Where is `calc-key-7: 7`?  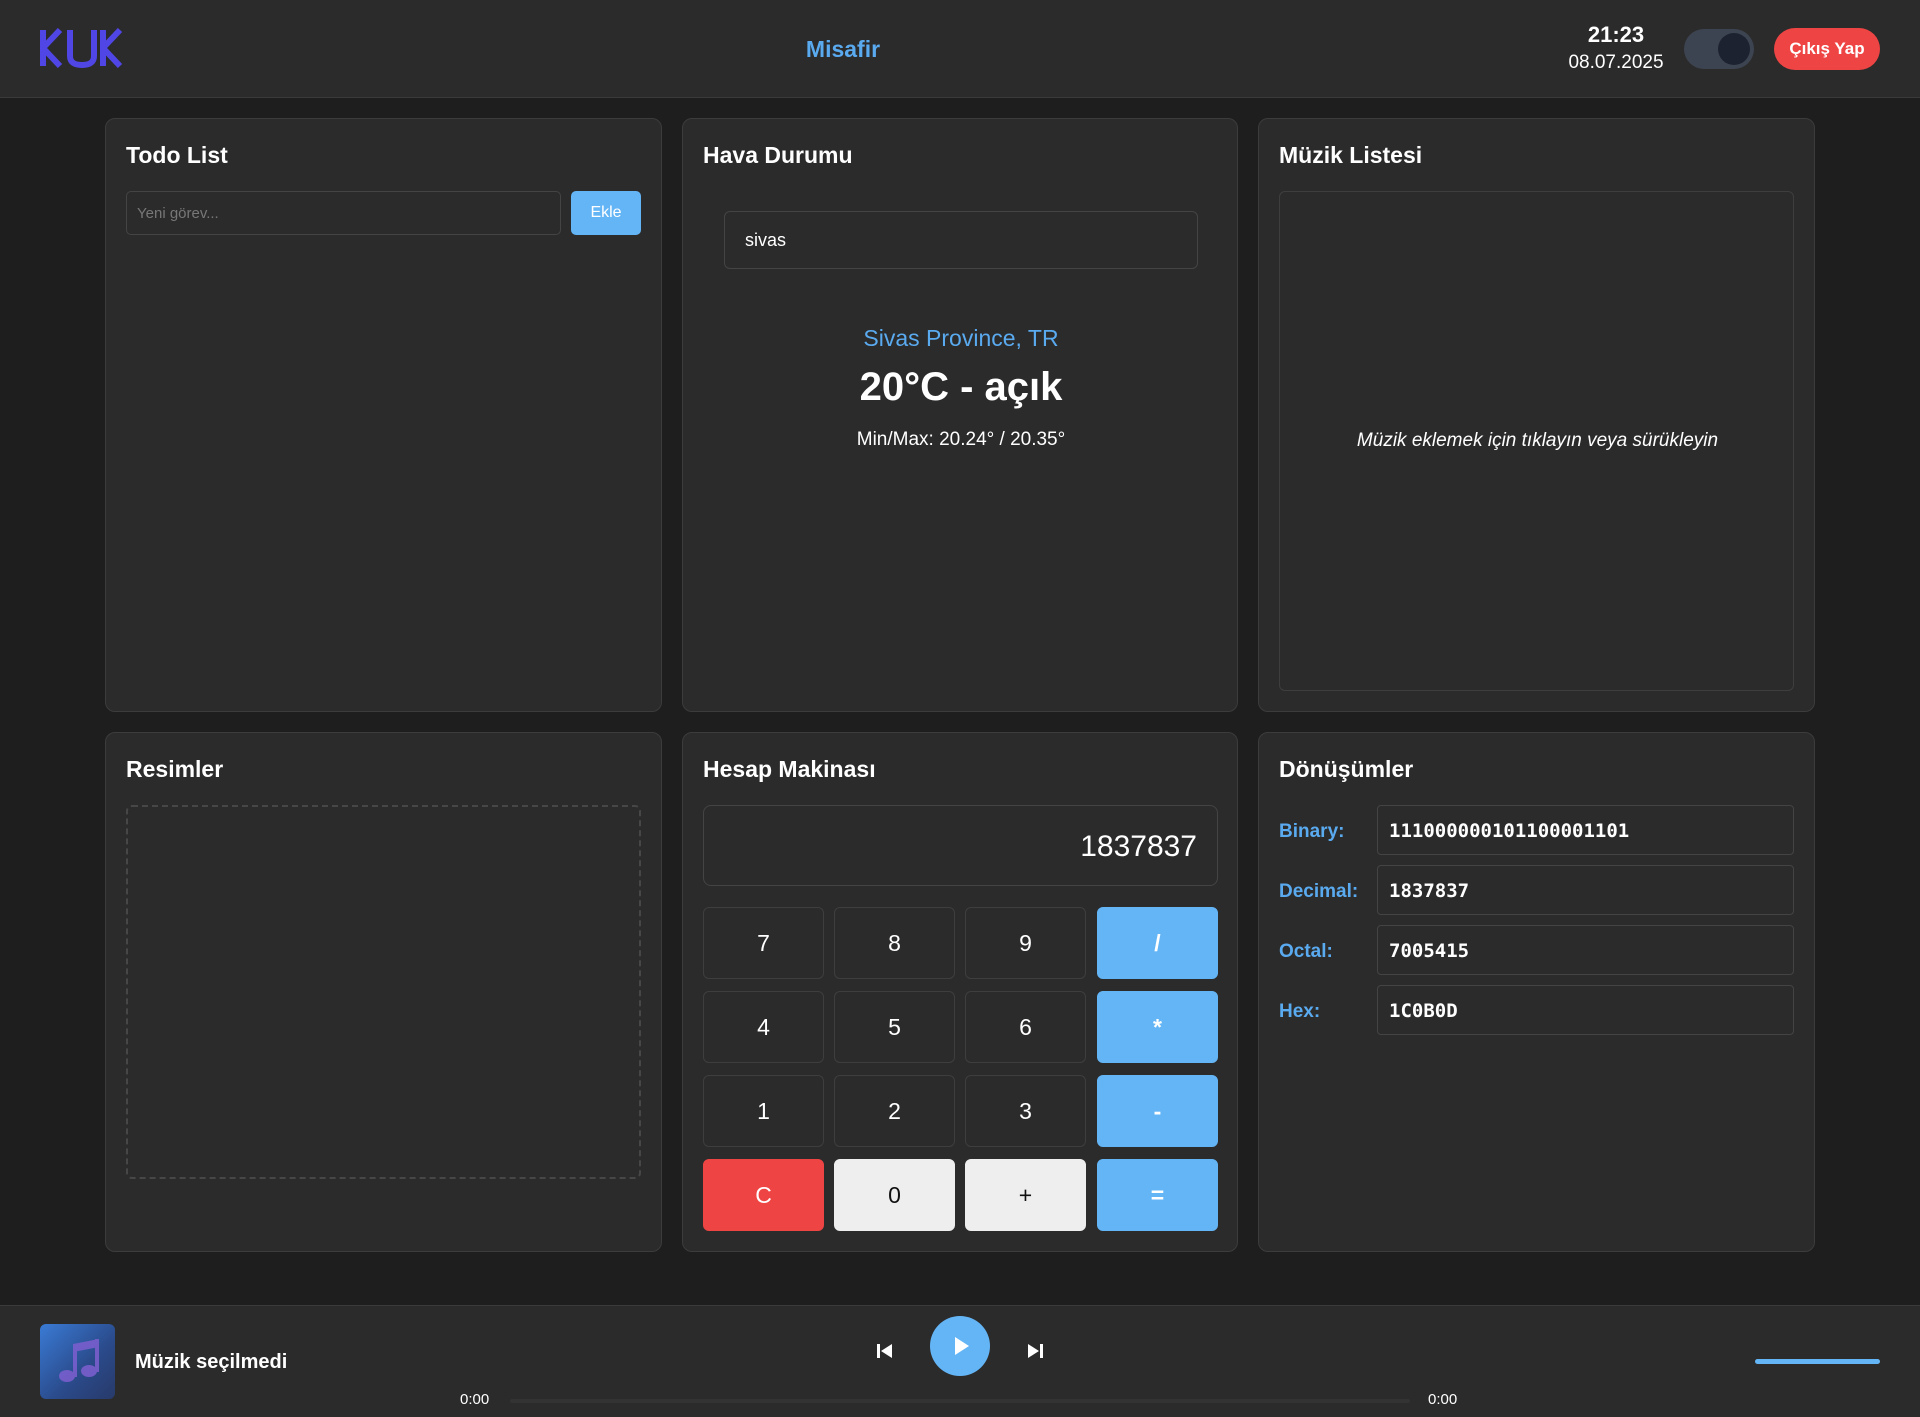
calc-key-7: 7 is located at coordinates (763, 943).